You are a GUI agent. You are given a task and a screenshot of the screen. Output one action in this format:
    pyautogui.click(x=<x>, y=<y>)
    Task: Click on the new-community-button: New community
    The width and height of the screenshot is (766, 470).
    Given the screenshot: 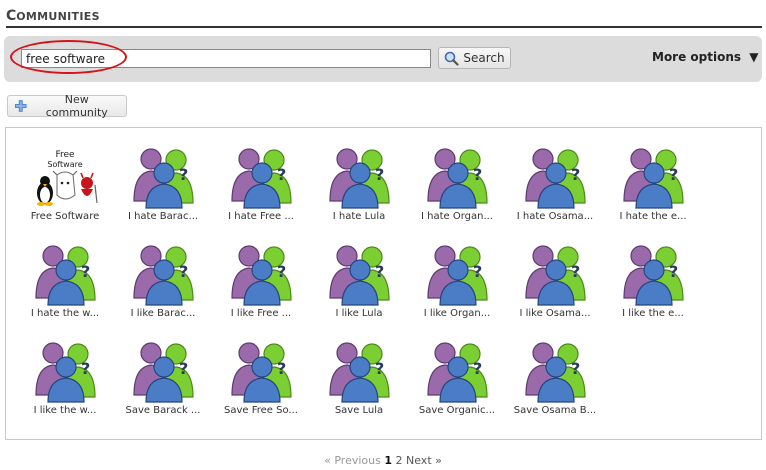 What is the action you would take?
    pyautogui.click(x=67, y=106)
    